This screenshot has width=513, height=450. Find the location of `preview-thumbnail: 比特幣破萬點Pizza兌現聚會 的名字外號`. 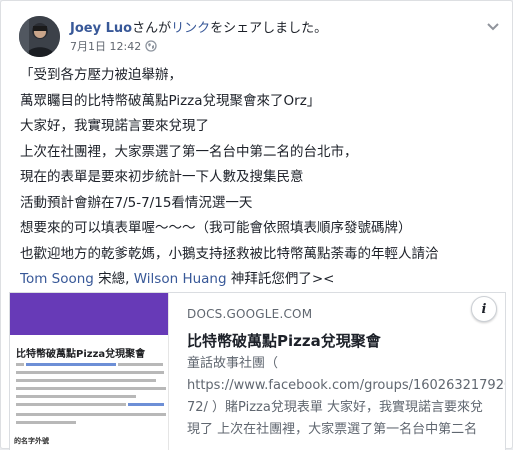

preview-thumbnail: 比特幣破萬點Pizza兌現聚會 的名字外號 is located at coordinates (89, 371).